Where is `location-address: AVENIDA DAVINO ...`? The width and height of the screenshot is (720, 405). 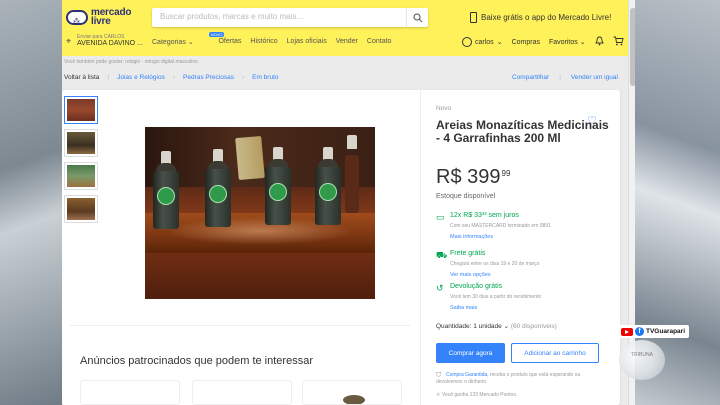 location-address: AVENIDA DAVINO ... is located at coordinates (110, 43).